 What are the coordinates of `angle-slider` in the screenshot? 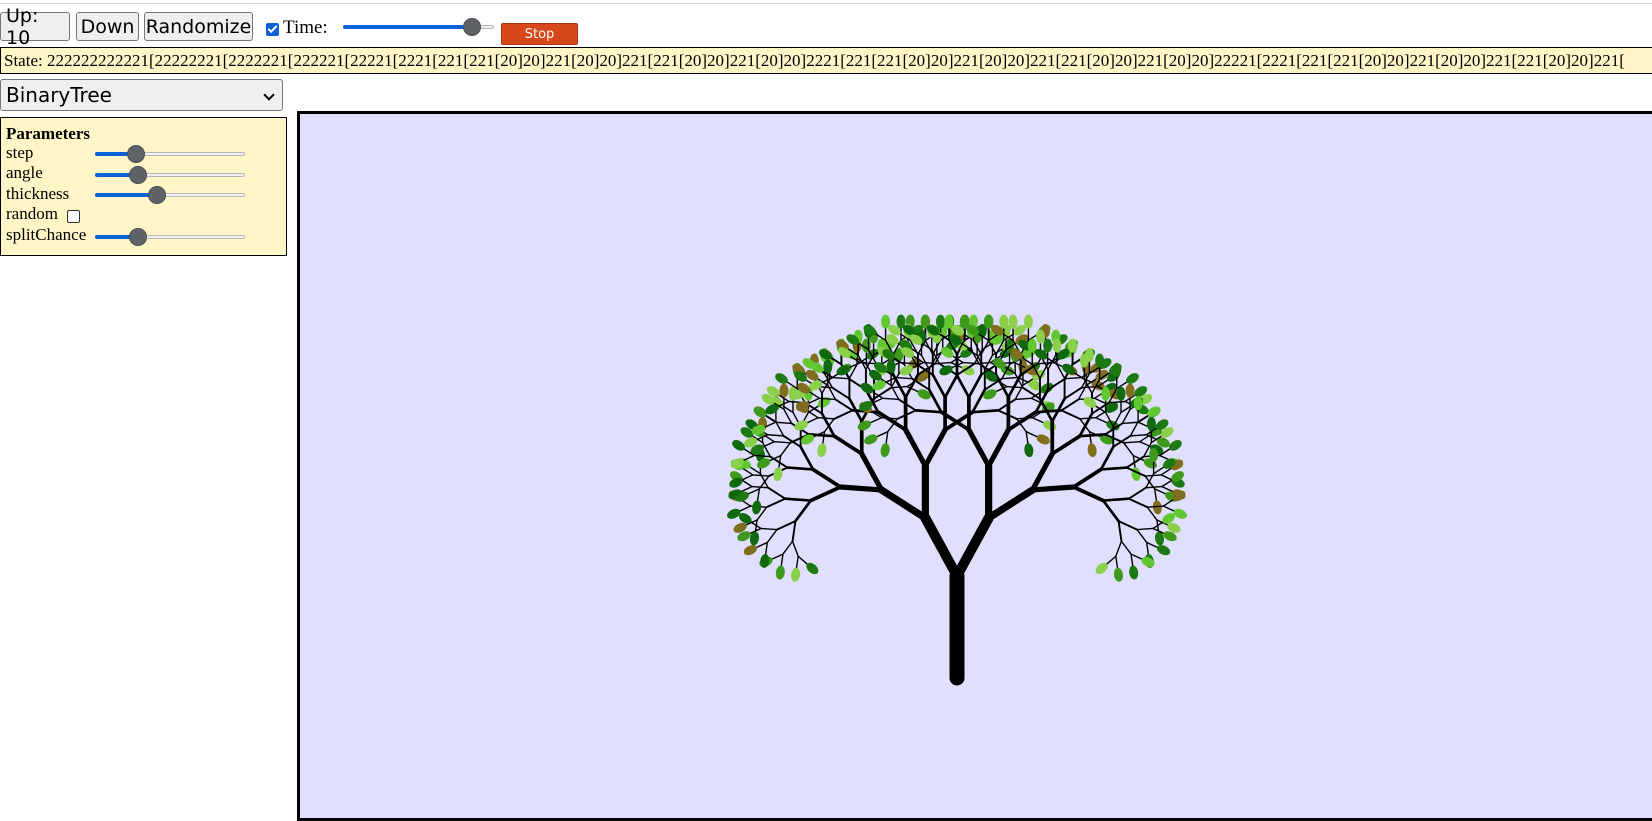 It's located at (170, 175).